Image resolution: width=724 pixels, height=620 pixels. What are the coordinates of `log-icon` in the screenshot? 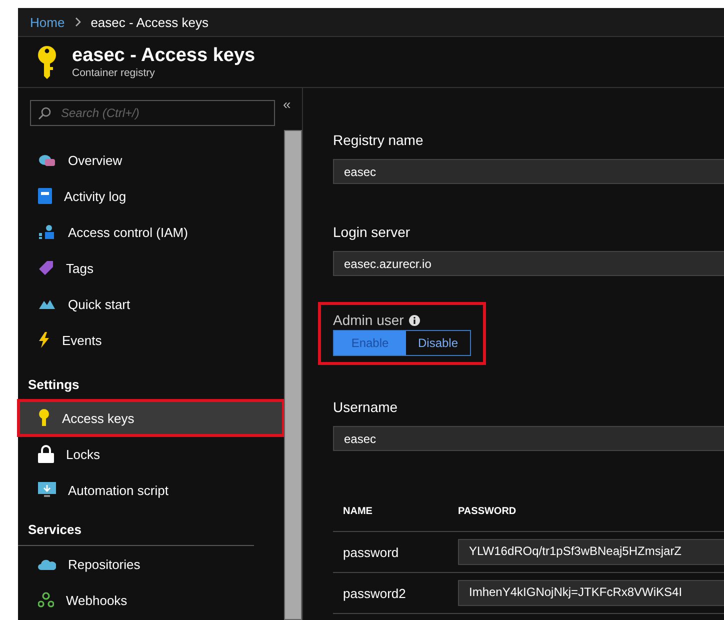 It's located at (45, 196).